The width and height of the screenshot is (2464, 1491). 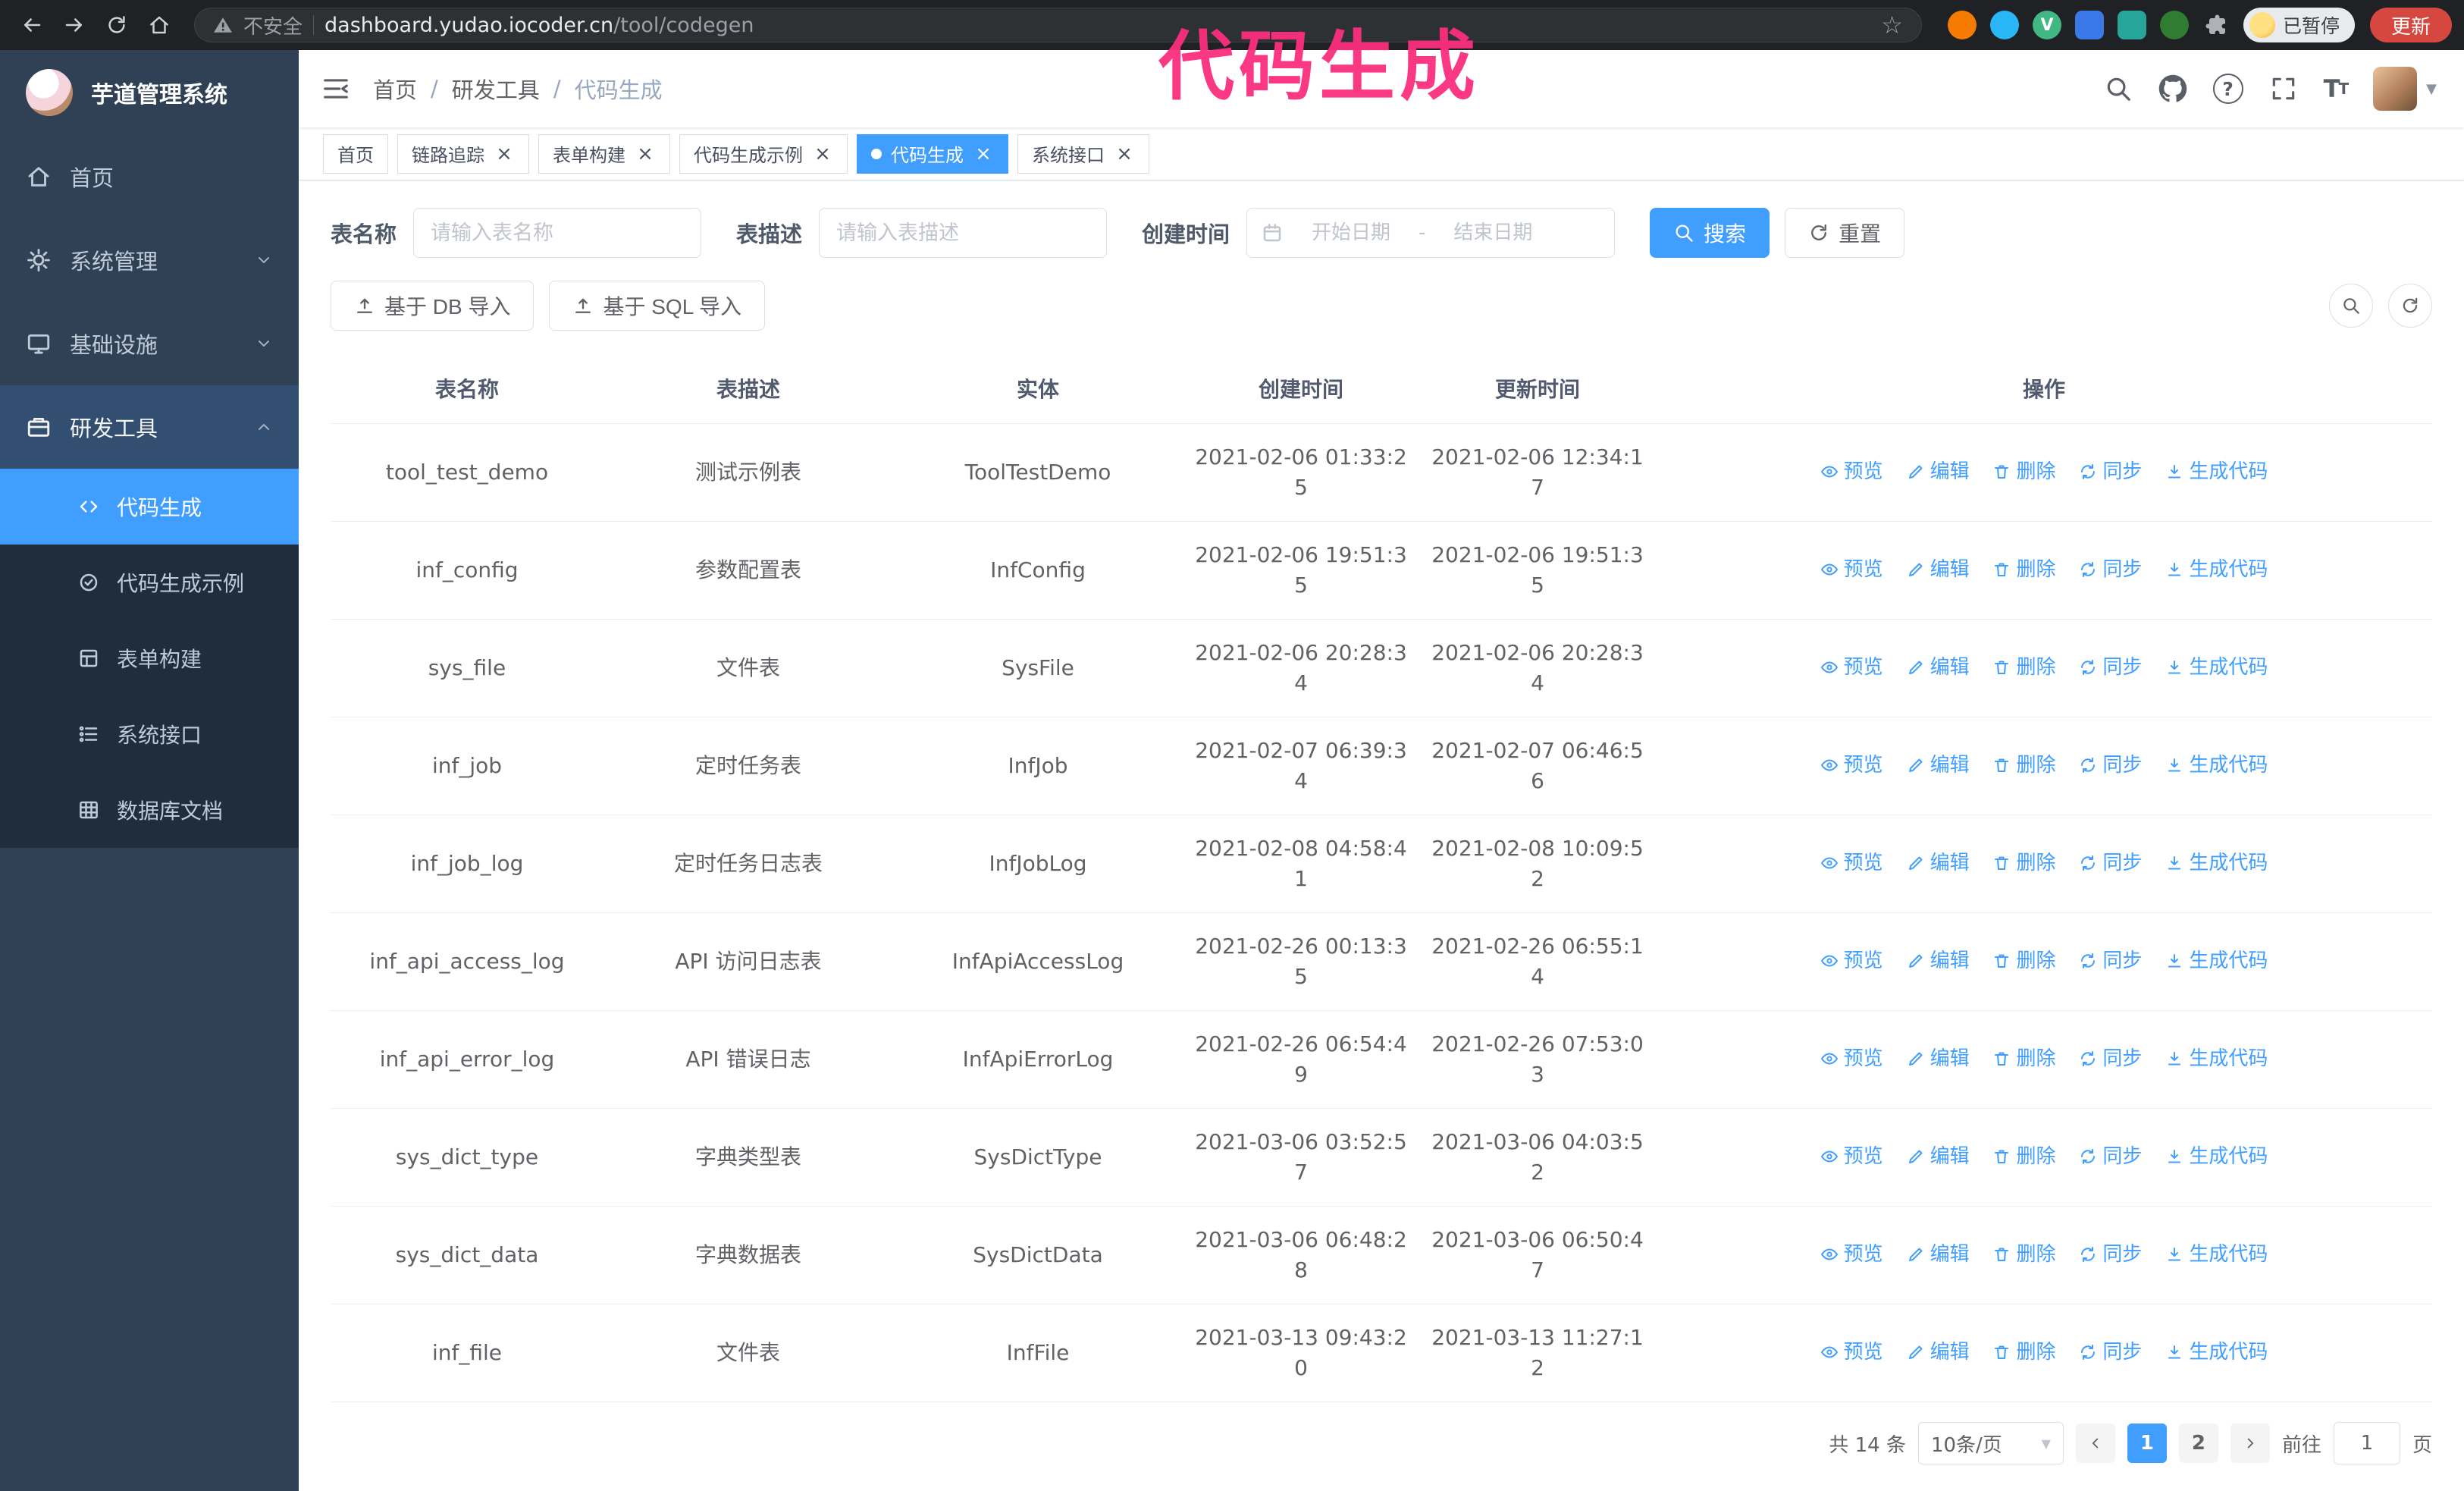 What do you see at coordinates (150, 658) in the screenshot?
I see `sidebar-item-form-builder: 表单构建` at bounding box center [150, 658].